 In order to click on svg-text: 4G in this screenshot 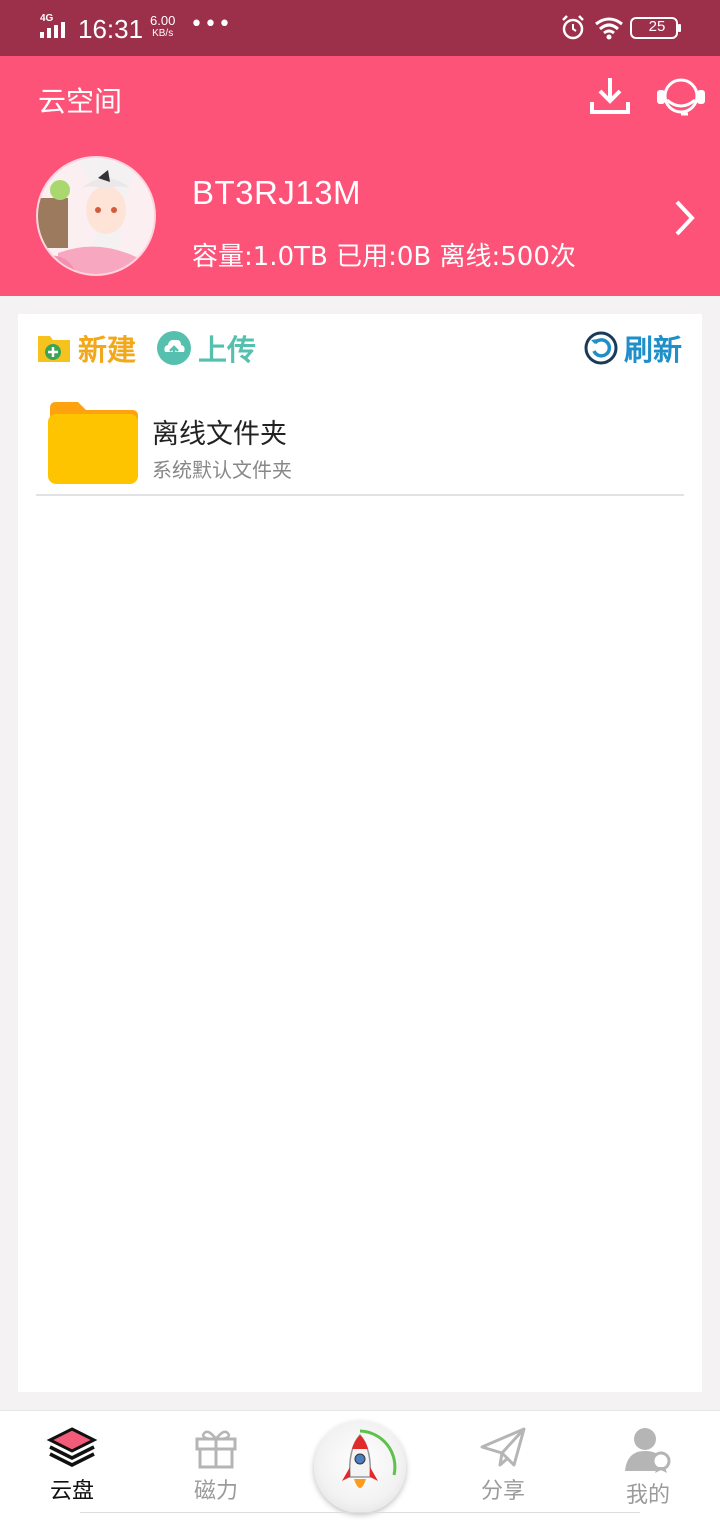, I will do `click(47, 18)`.